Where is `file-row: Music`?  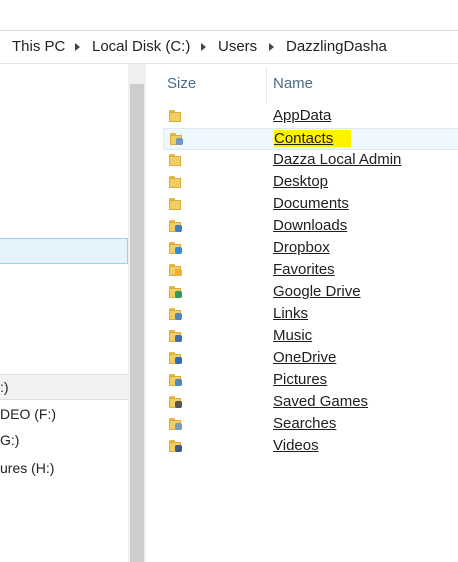 file-row: Music is located at coordinates (310, 337).